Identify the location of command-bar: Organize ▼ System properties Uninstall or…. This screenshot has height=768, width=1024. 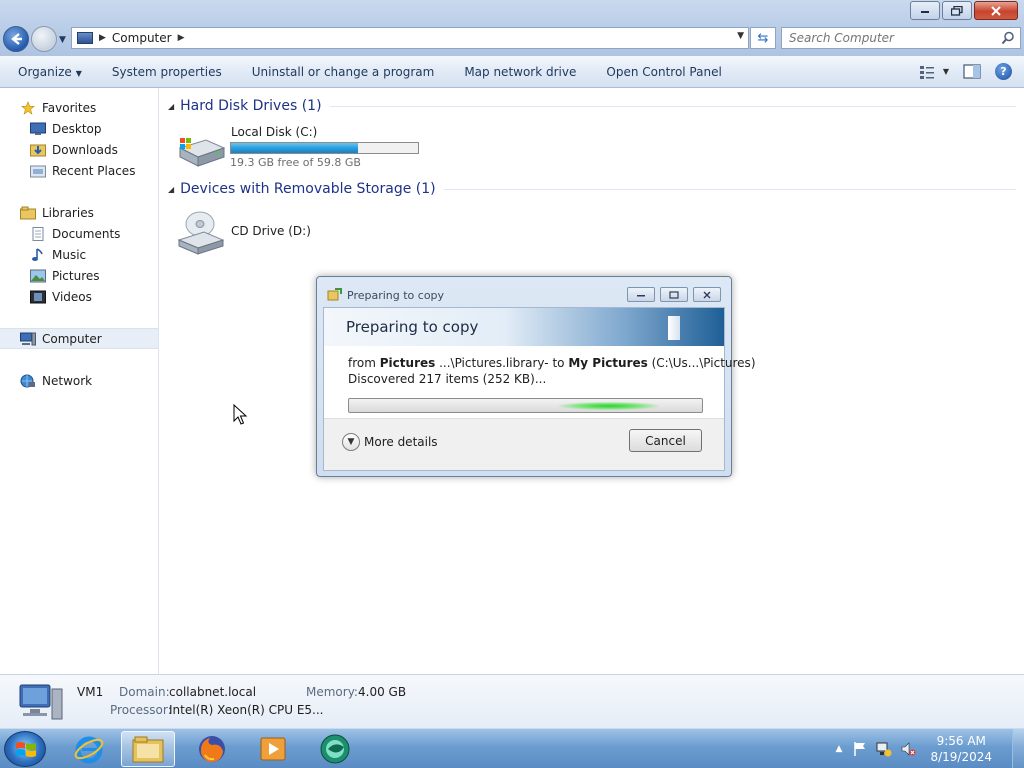
(512, 72).